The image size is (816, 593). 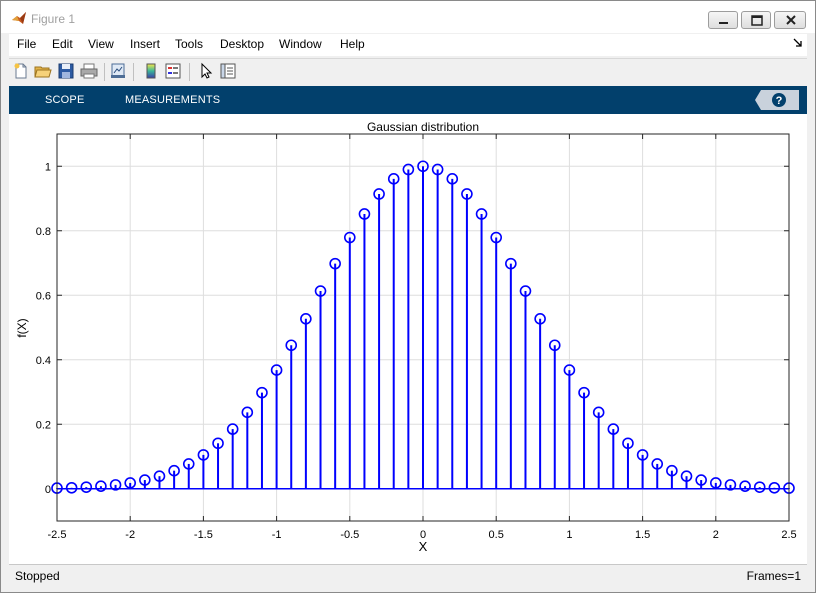 I want to click on menu-file: File, so click(x=26, y=44).